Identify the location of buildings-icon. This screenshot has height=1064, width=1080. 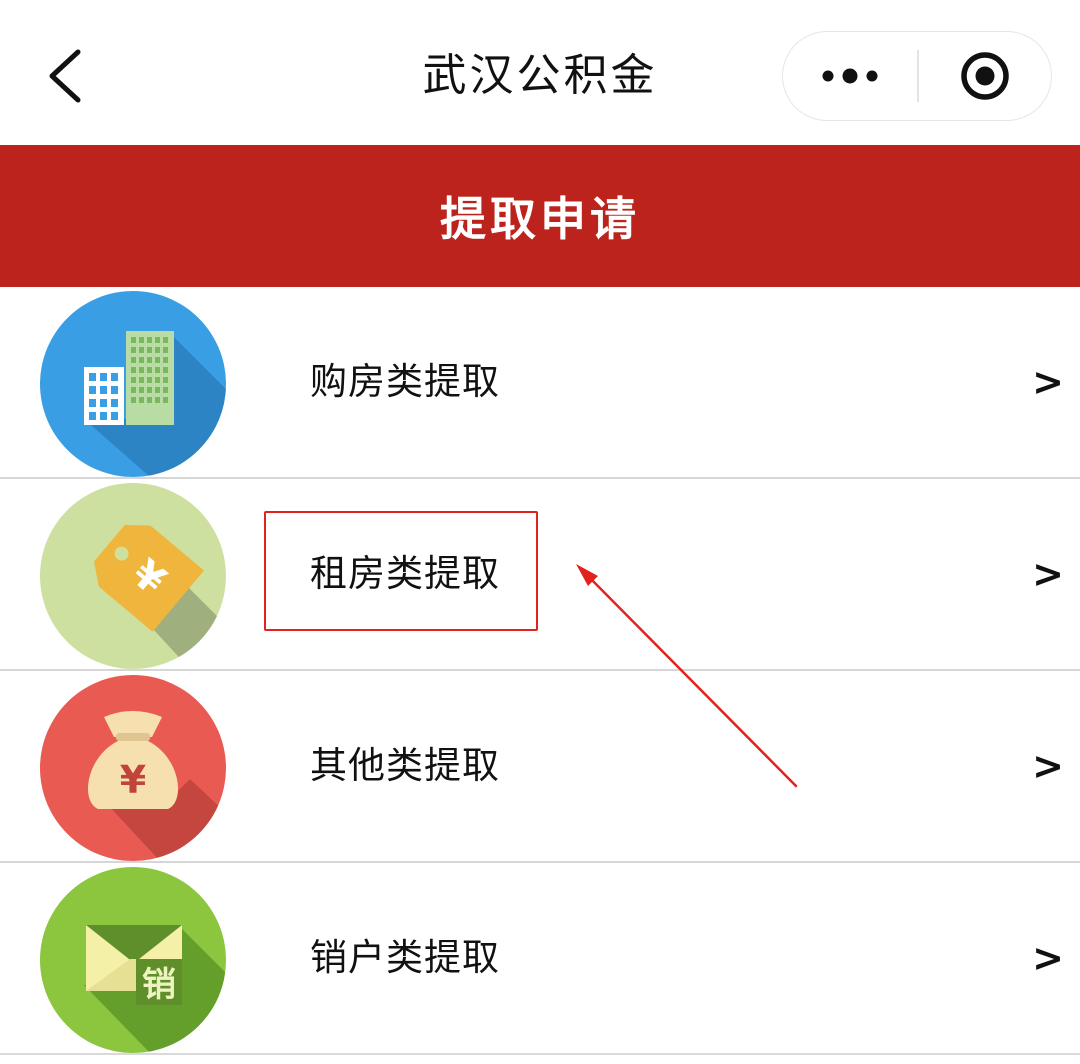
(133, 384).